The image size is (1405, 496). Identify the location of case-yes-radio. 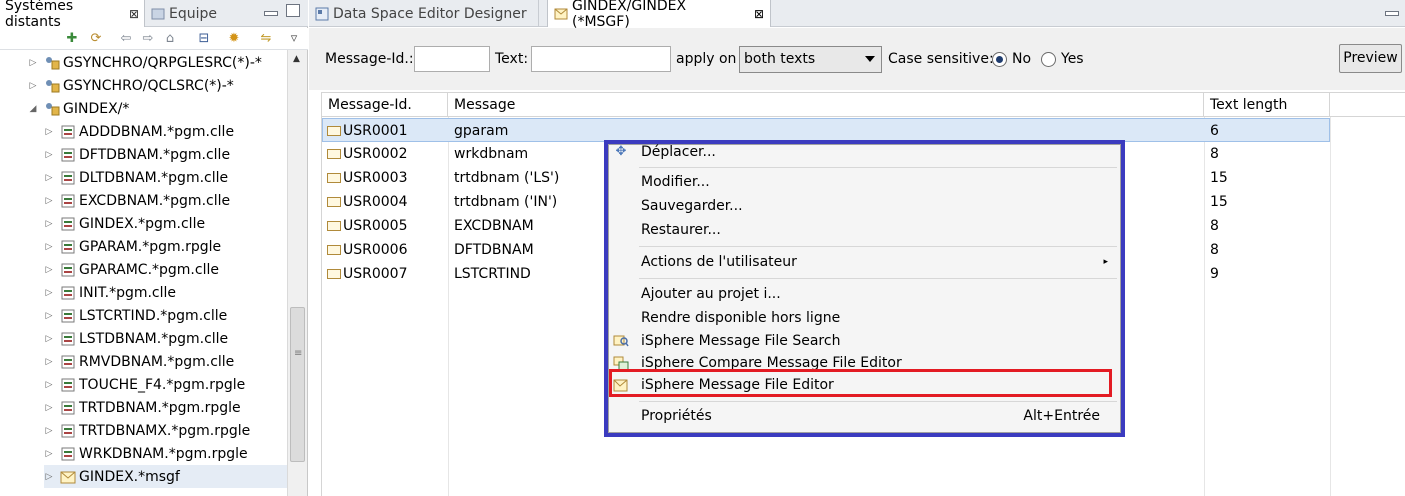
(1048, 59).